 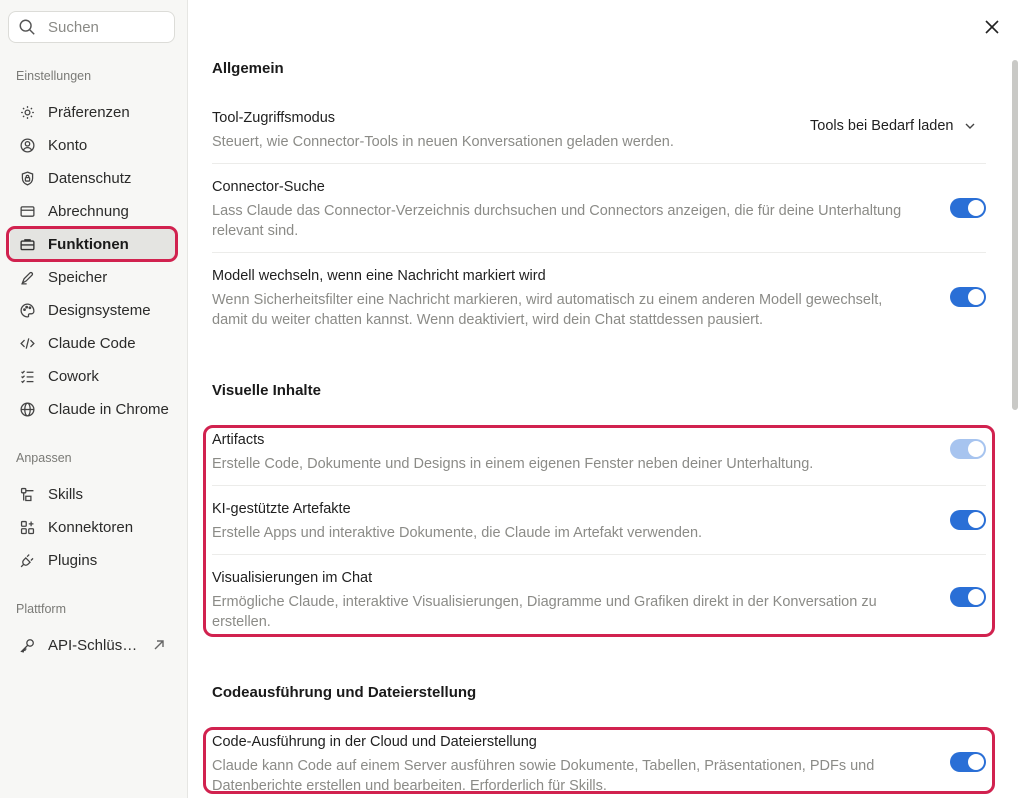 I want to click on artifacts-toggle, so click(x=968, y=449).